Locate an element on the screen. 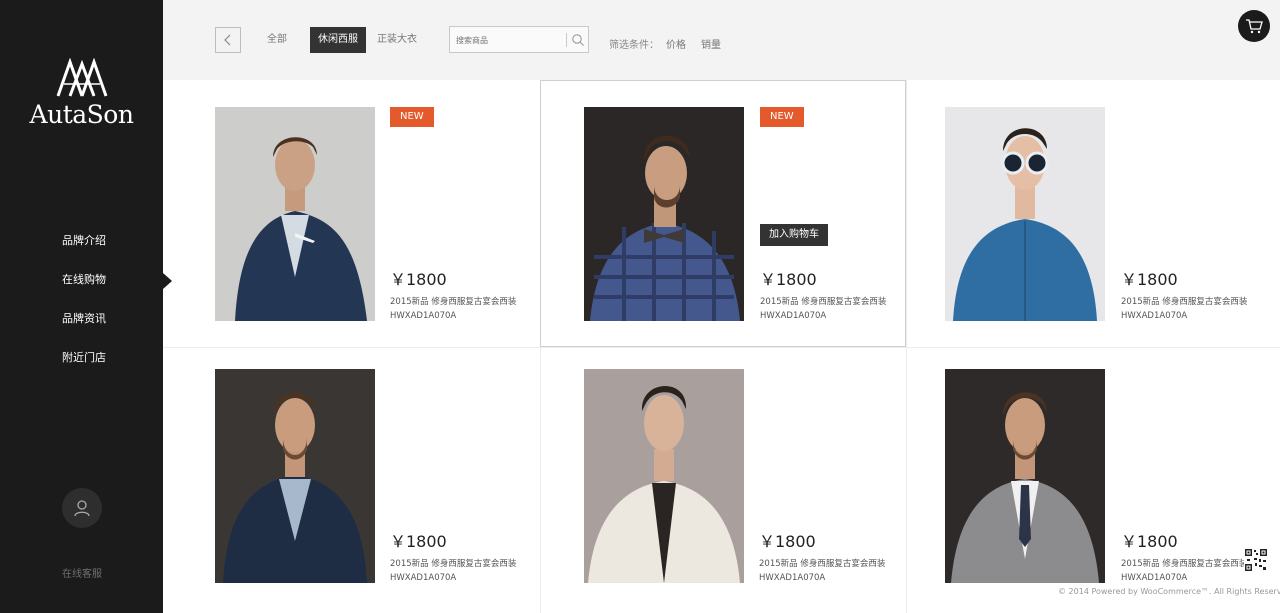 The height and width of the screenshot is (613, 1280). filter-sales: 销量 is located at coordinates (711, 43).